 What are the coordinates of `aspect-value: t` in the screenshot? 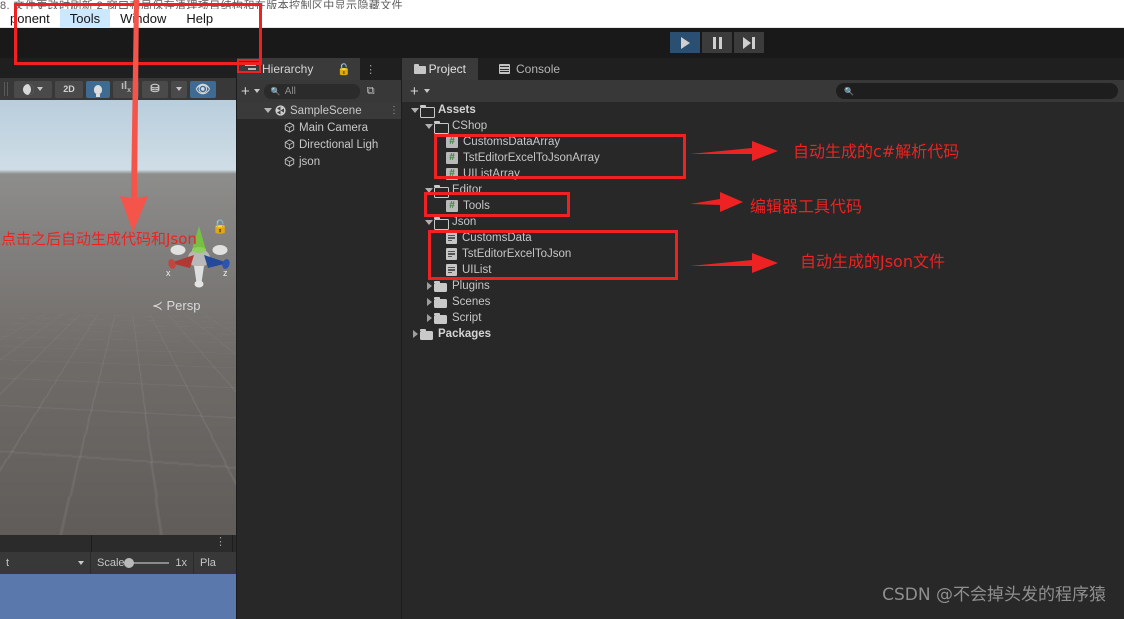 It's located at (8, 563).